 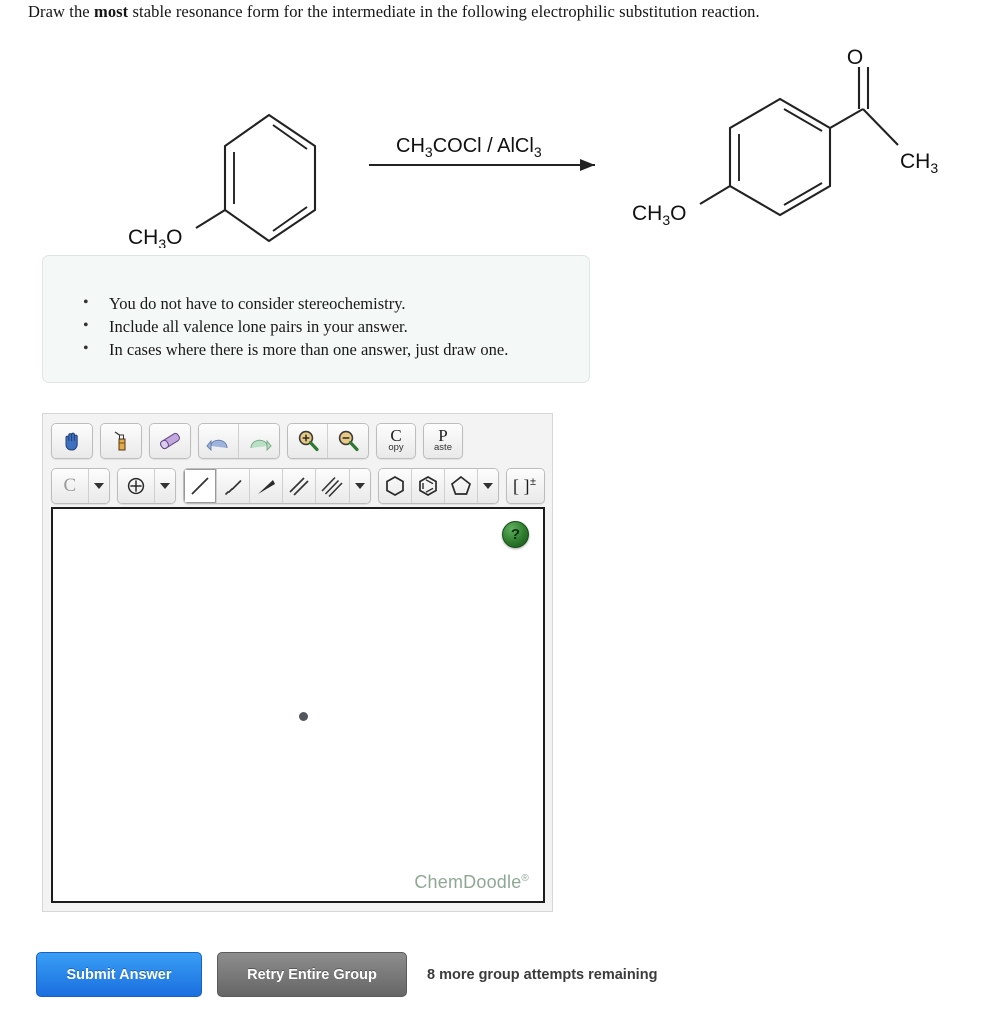 I want to click on toolgroup-copy: C opy, so click(x=396, y=441).